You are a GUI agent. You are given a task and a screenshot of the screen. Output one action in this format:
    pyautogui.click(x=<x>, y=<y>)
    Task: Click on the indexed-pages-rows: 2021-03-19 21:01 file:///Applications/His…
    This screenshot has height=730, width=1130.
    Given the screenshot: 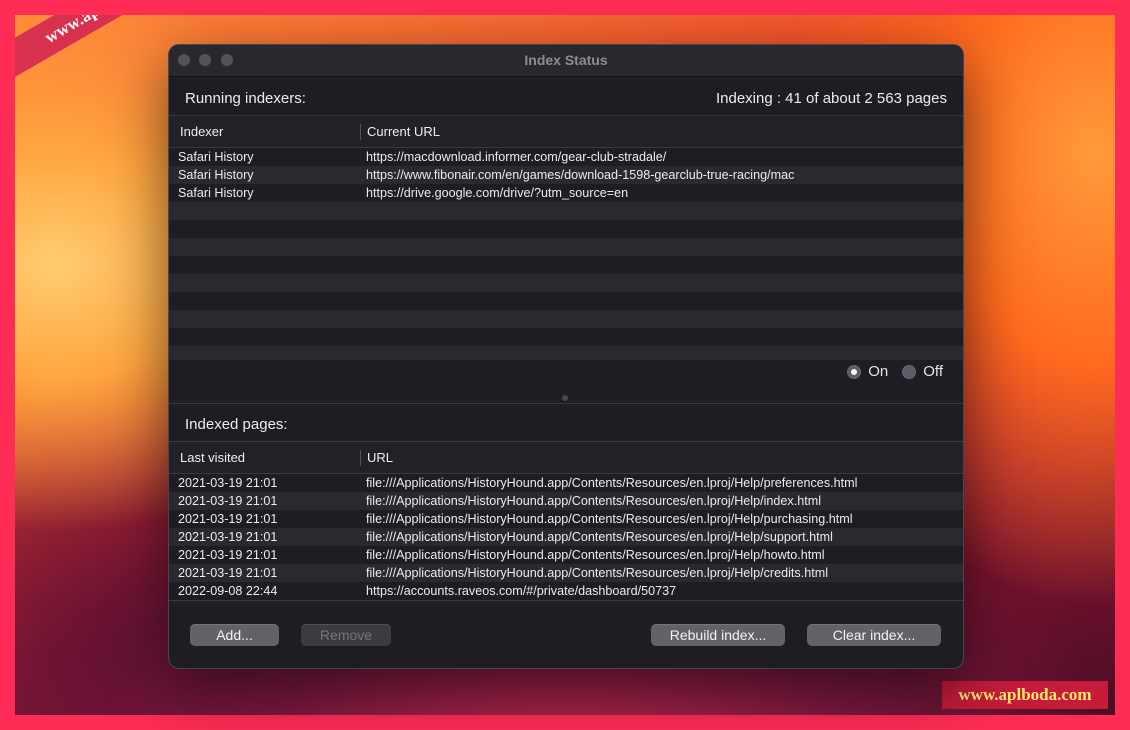 What is the action you would take?
    pyautogui.click(x=566, y=537)
    